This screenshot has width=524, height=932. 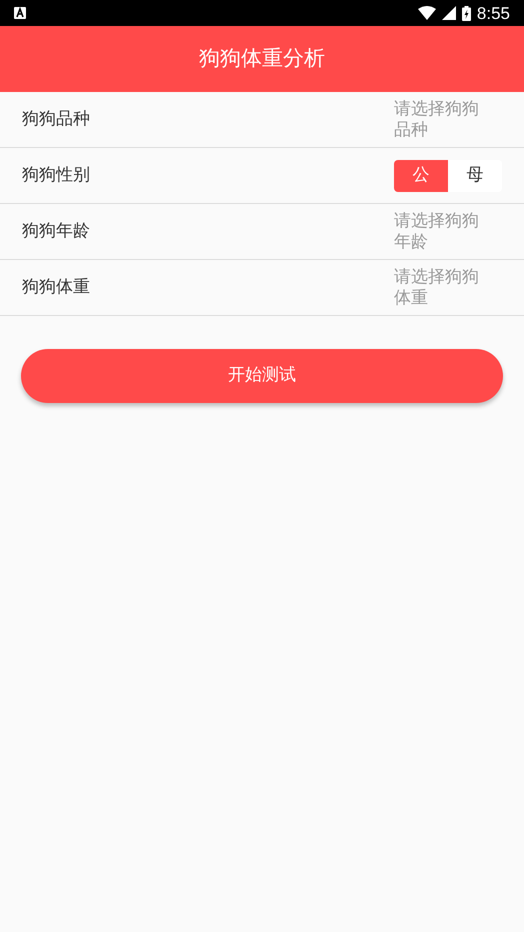 What do you see at coordinates (493, 13) in the screenshot?
I see `status-time: 8:55` at bounding box center [493, 13].